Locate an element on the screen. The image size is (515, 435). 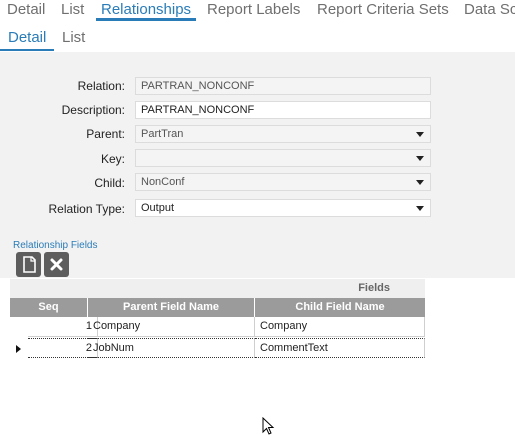
delete-x-icon is located at coordinates (56, 264).